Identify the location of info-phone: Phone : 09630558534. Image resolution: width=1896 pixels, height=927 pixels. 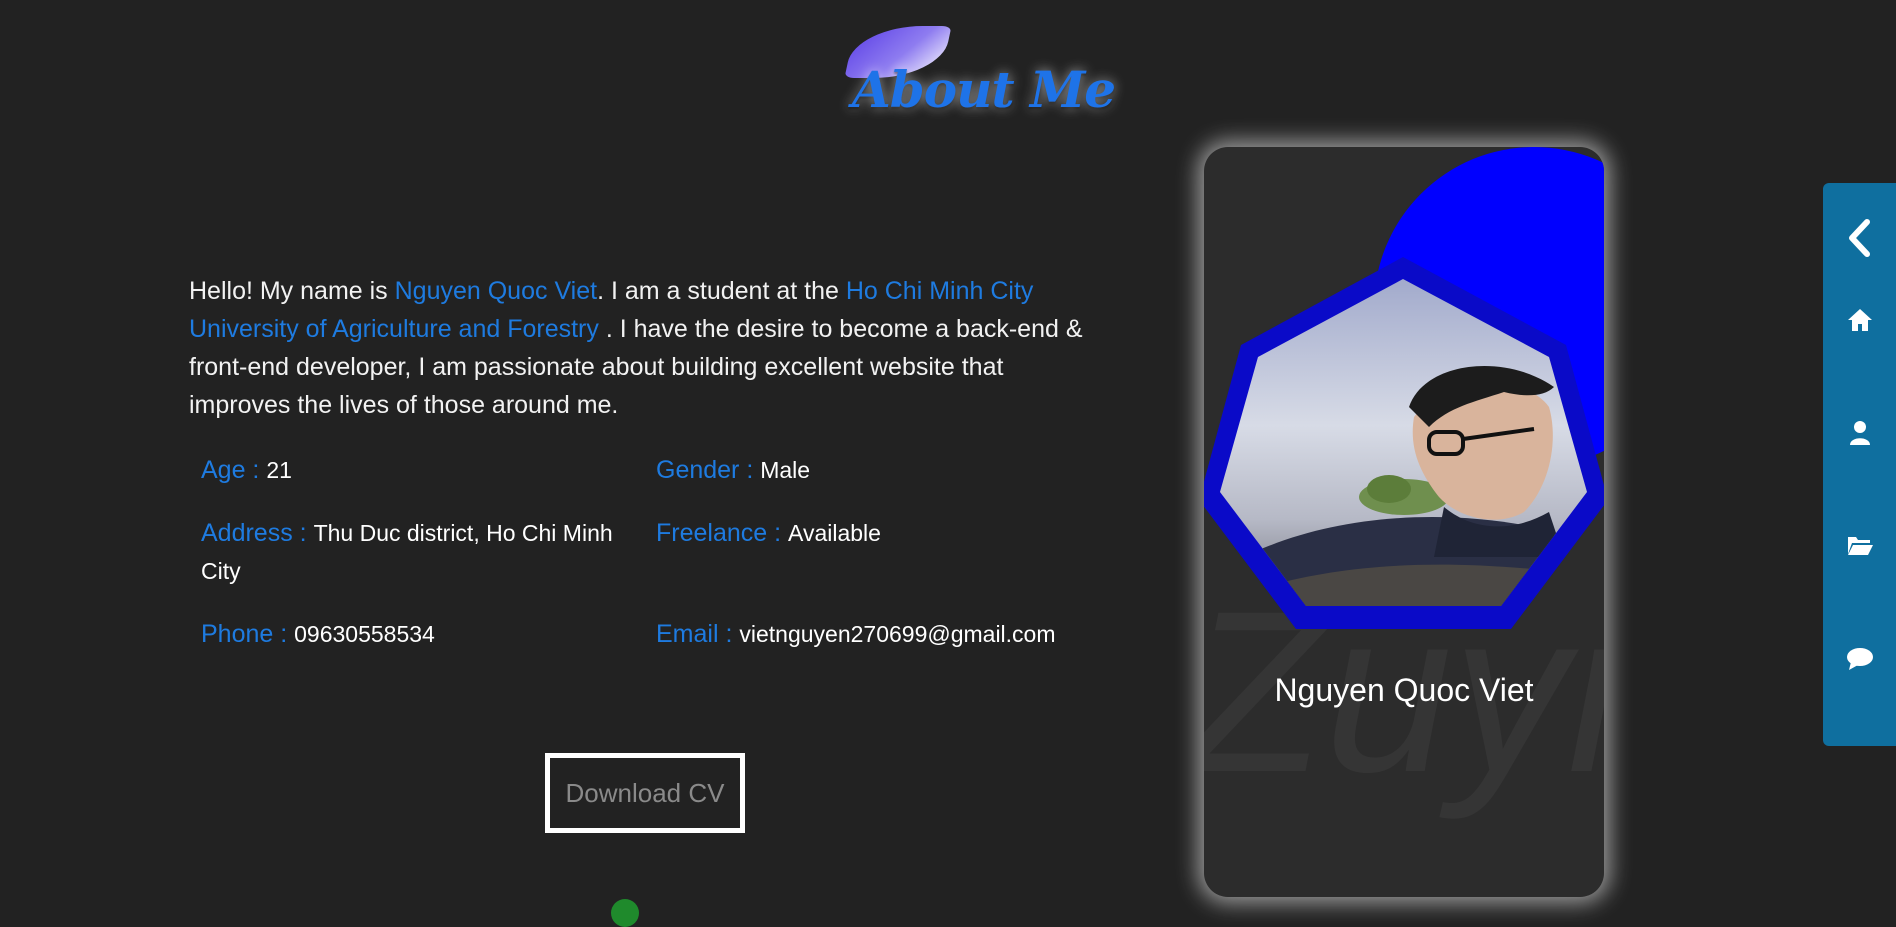
(421, 634).